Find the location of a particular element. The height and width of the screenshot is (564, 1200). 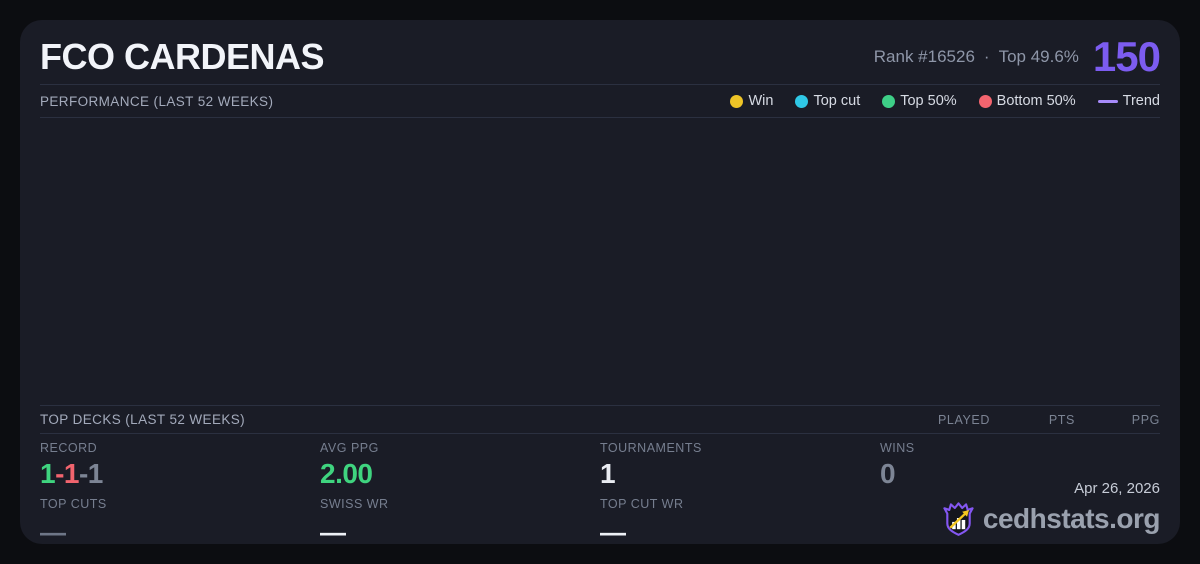

win-dot-icon is located at coordinates (737, 101).